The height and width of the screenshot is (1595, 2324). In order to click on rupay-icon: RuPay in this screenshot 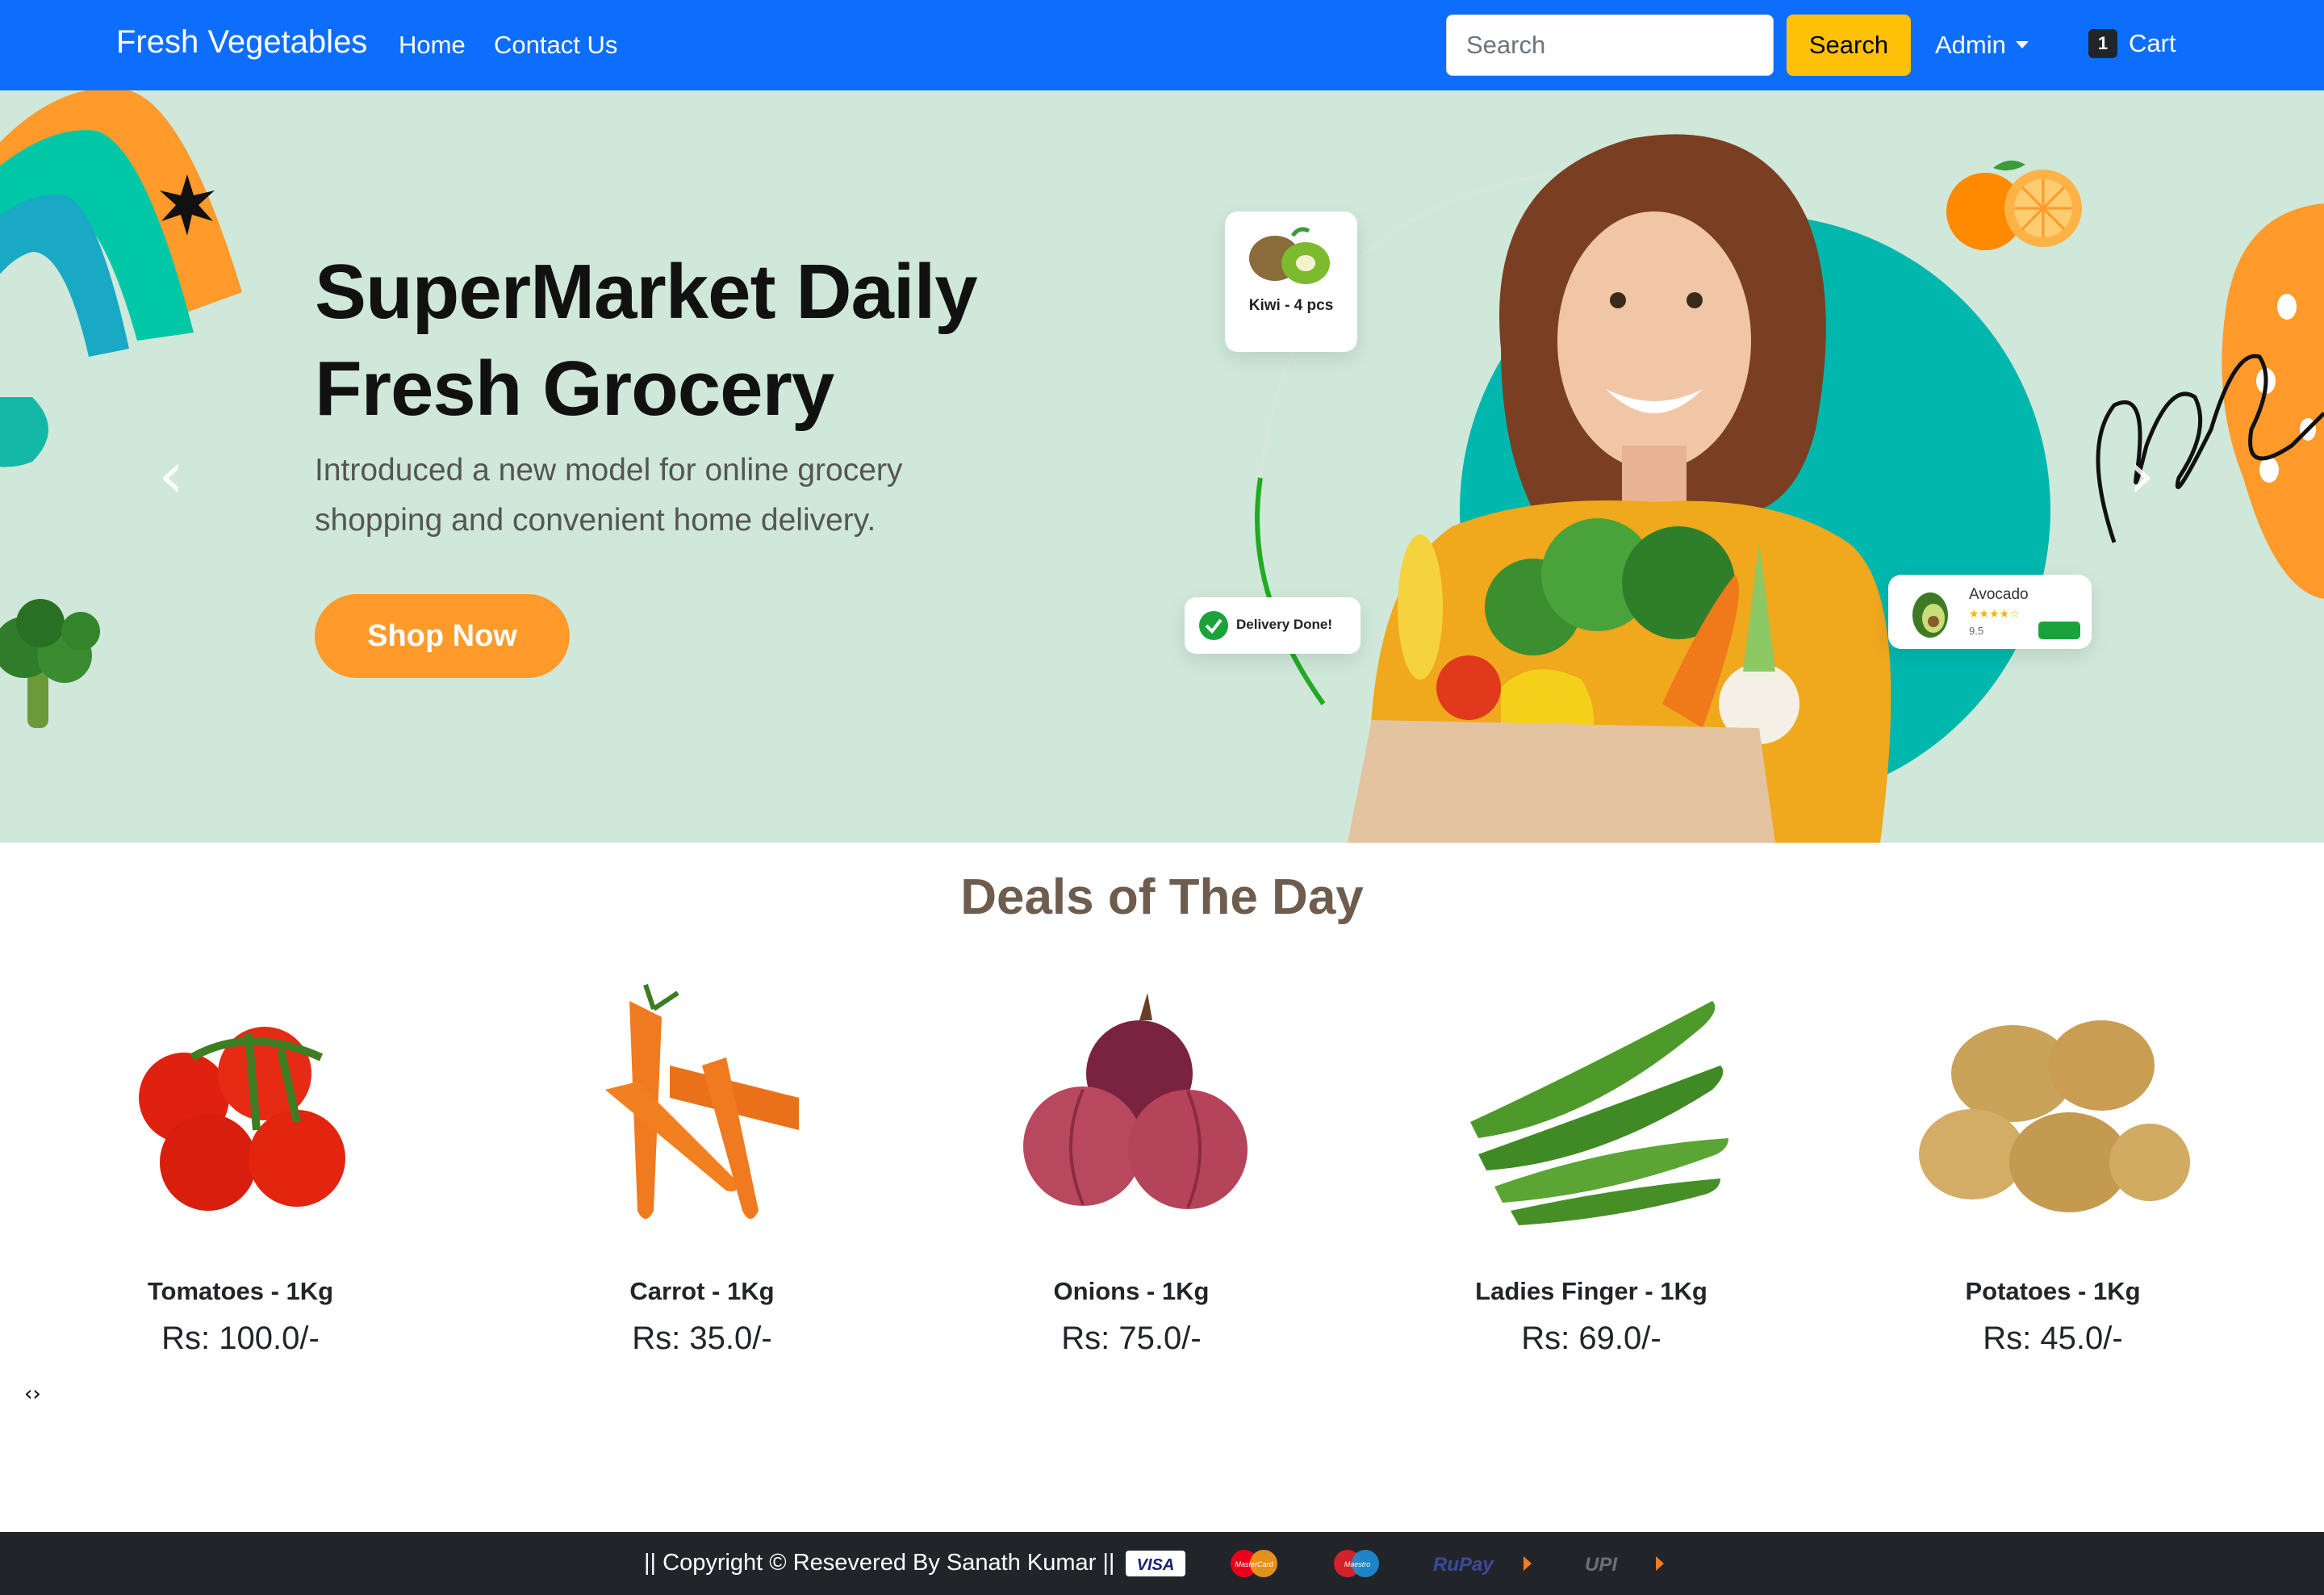, I will do `click(1483, 1565)`.